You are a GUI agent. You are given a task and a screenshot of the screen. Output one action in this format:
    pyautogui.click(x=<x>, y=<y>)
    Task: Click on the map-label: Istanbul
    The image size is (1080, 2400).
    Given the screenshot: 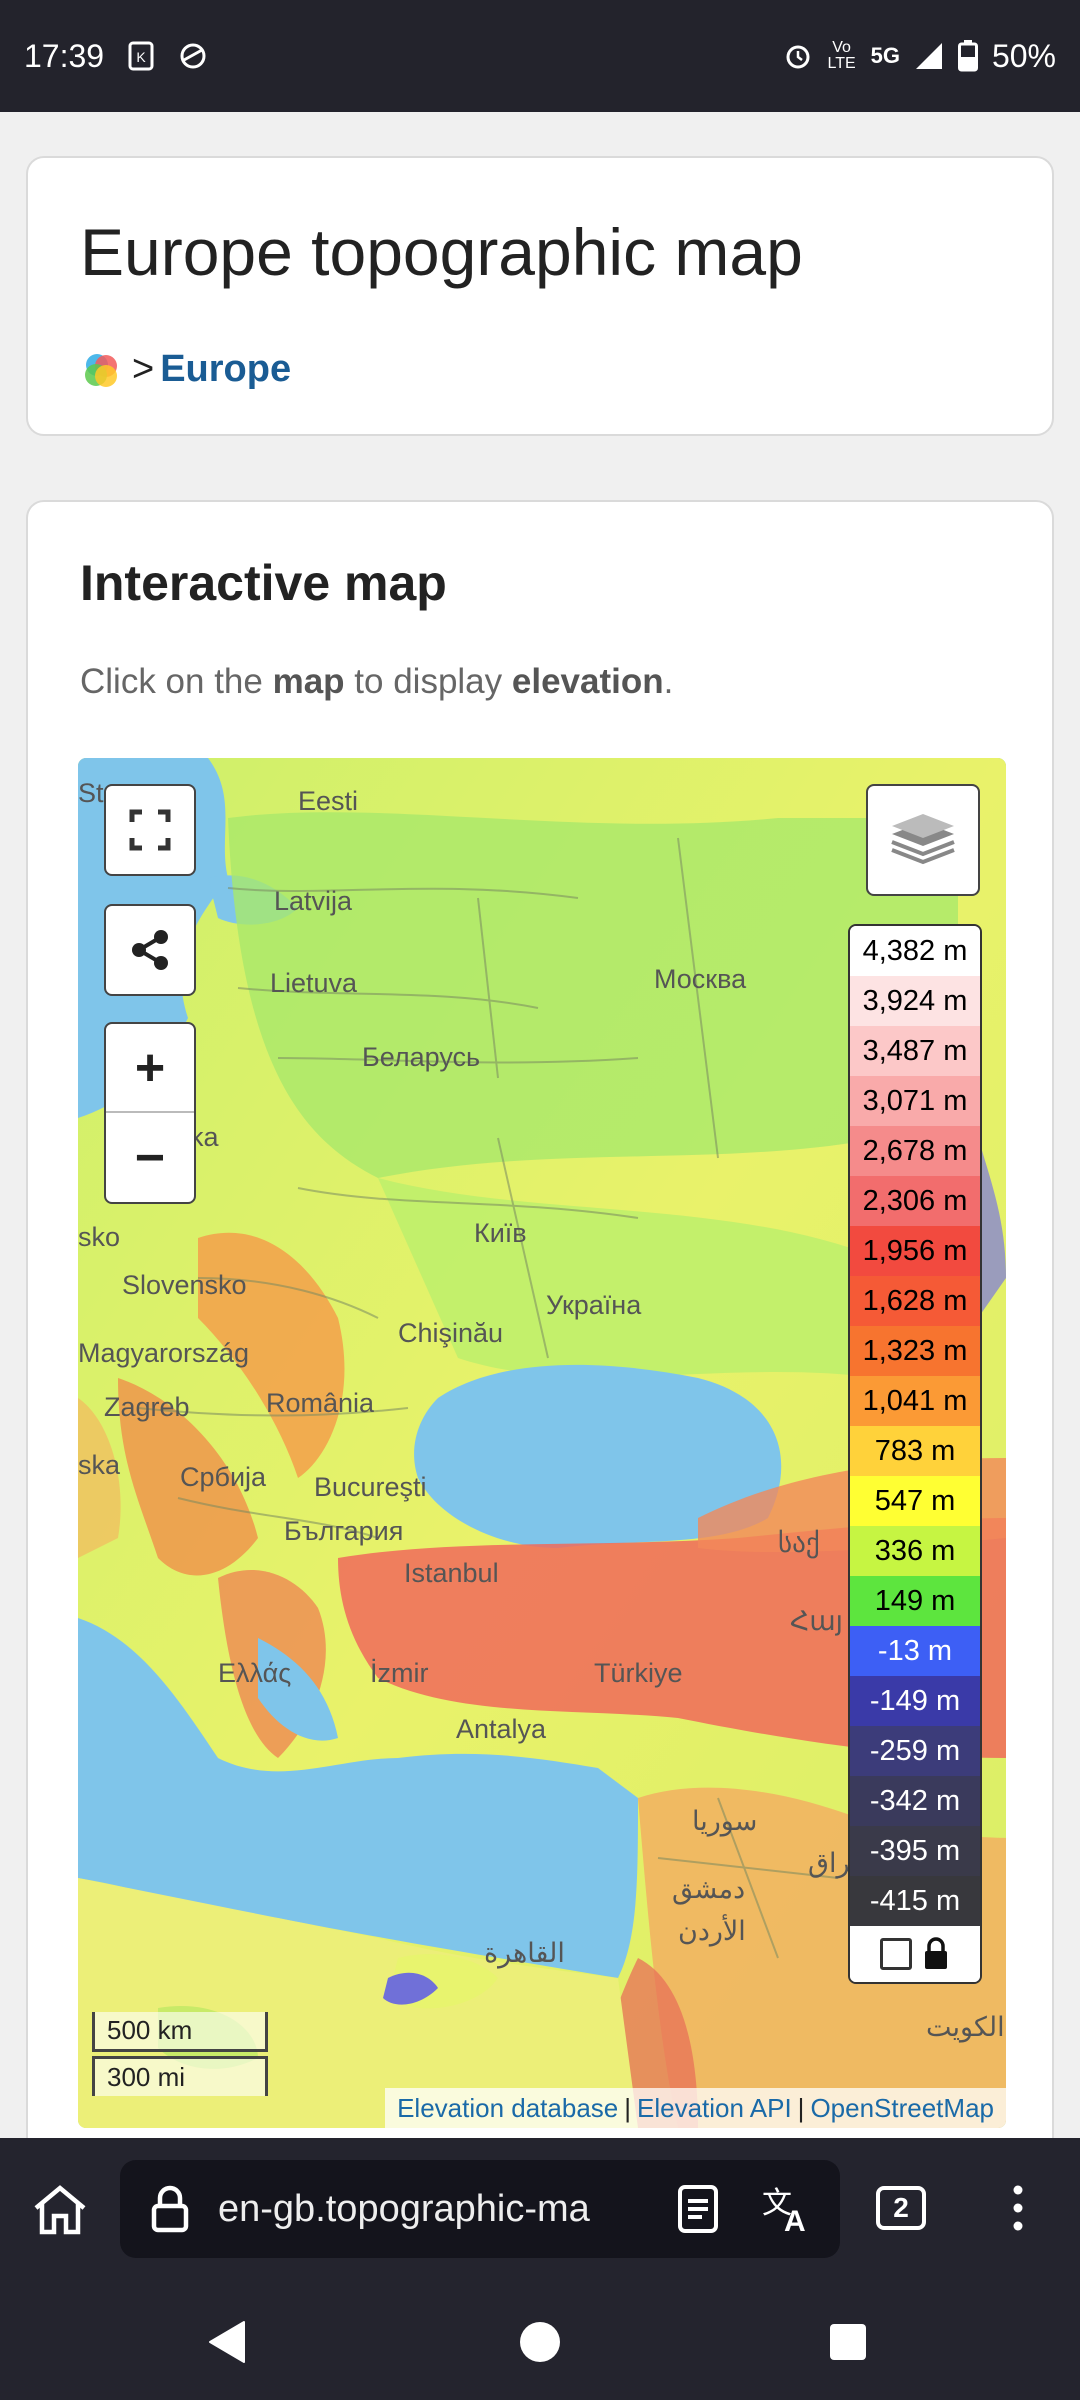 What is the action you would take?
    pyautogui.click(x=451, y=1573)
    